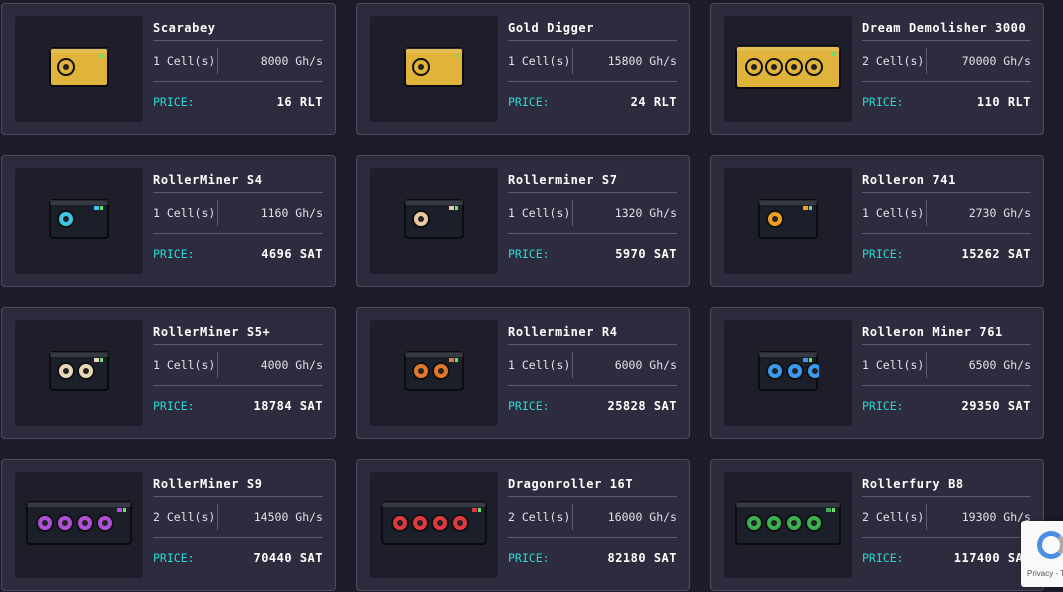  What do you see at coordinates (592, 558) in the screenshot?
I see `miner-price-row: PRICE: 82180 SAT` at bounding box center [592, 558].